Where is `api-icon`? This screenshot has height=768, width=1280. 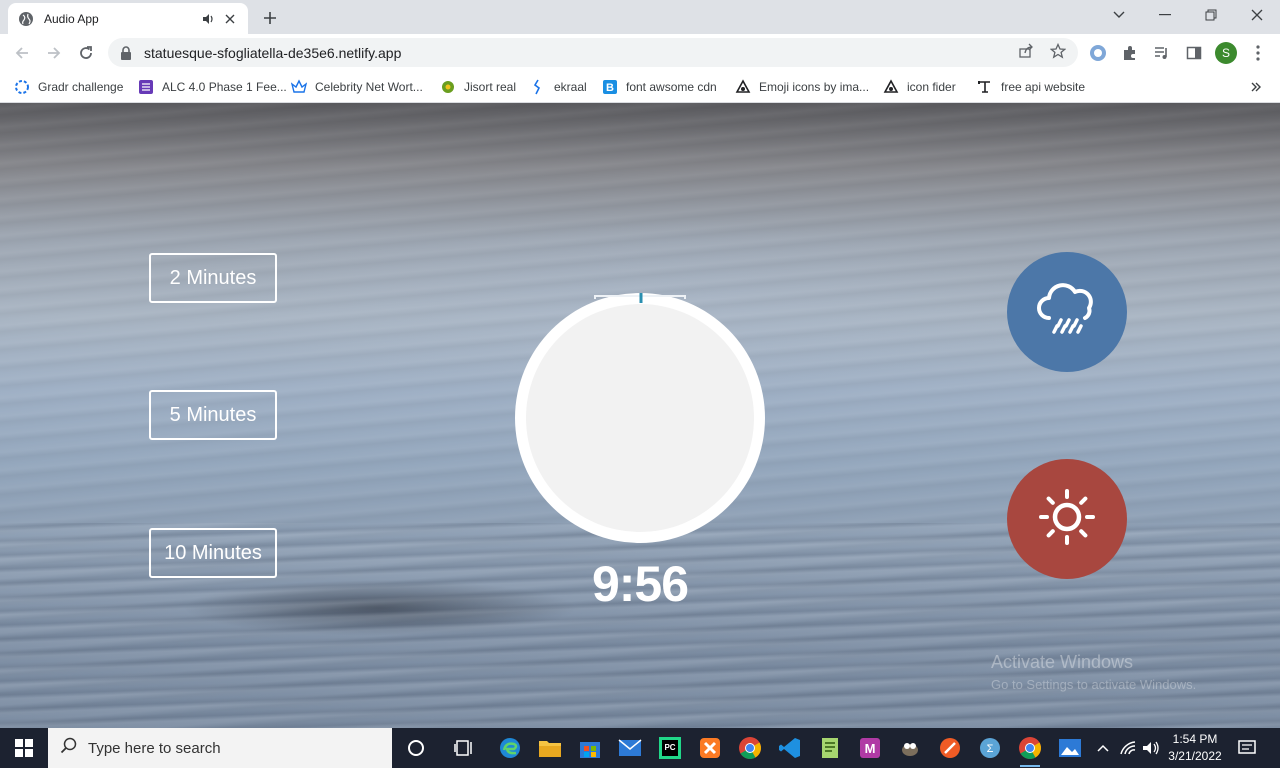
api-icon is located at coordinates (985, 87).